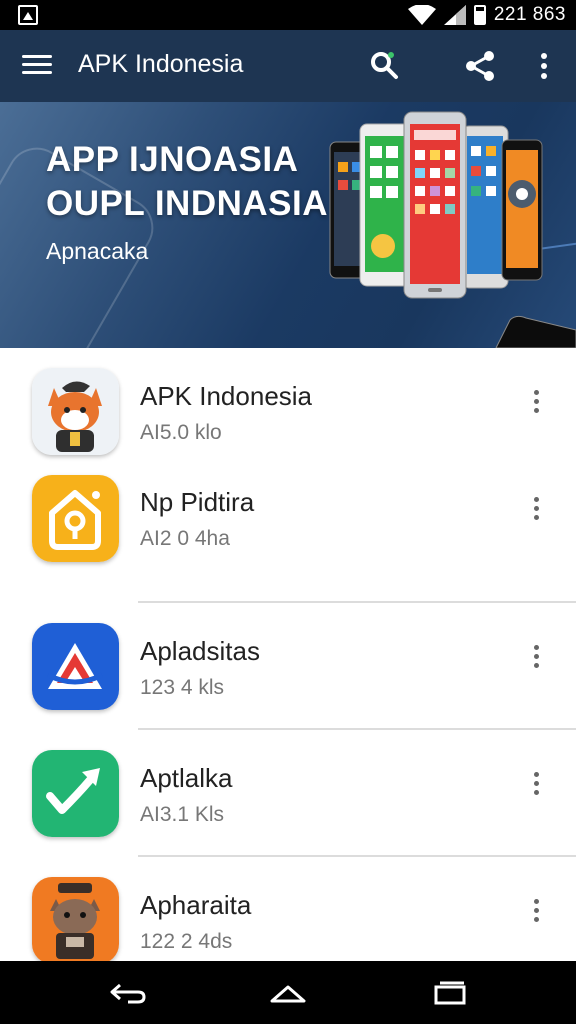 This screenshot has height=1024, width=576. Describe the element at coordinates (529, 14) in the screenshot. I see `status-time: 221 863` at that location.